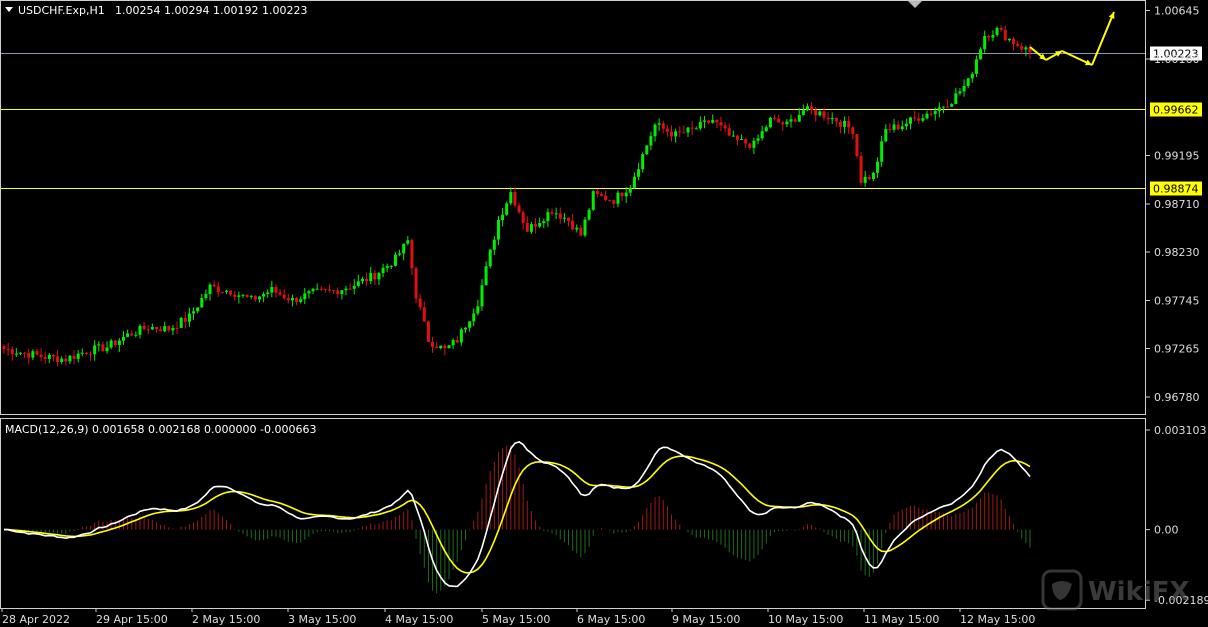  Describe the element at coordinates (1139, 592) in the screenshot. I see `watermark-text: WikiFX` at that location.